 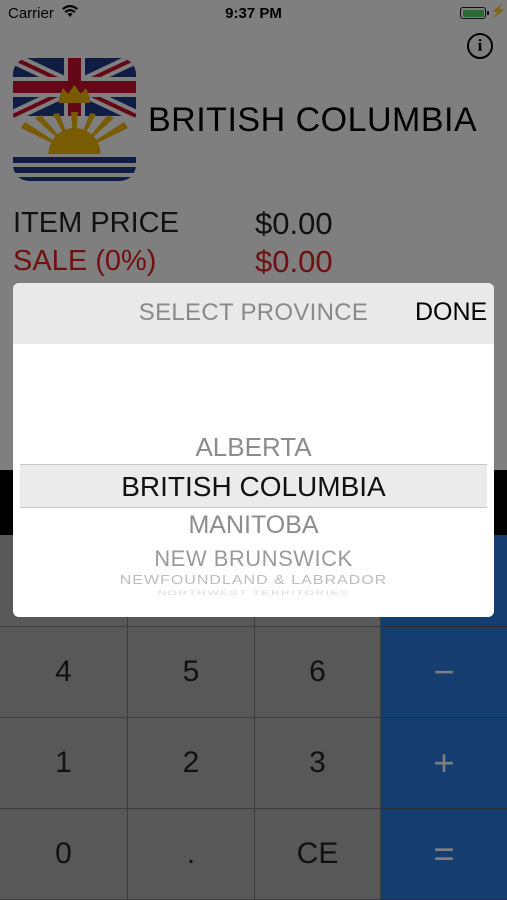 What do you see at coordinates (253, 593) in the screenshot?
I see `picker-option: NORTHWEST TERRITORIES` at bounding box center [253, 593].